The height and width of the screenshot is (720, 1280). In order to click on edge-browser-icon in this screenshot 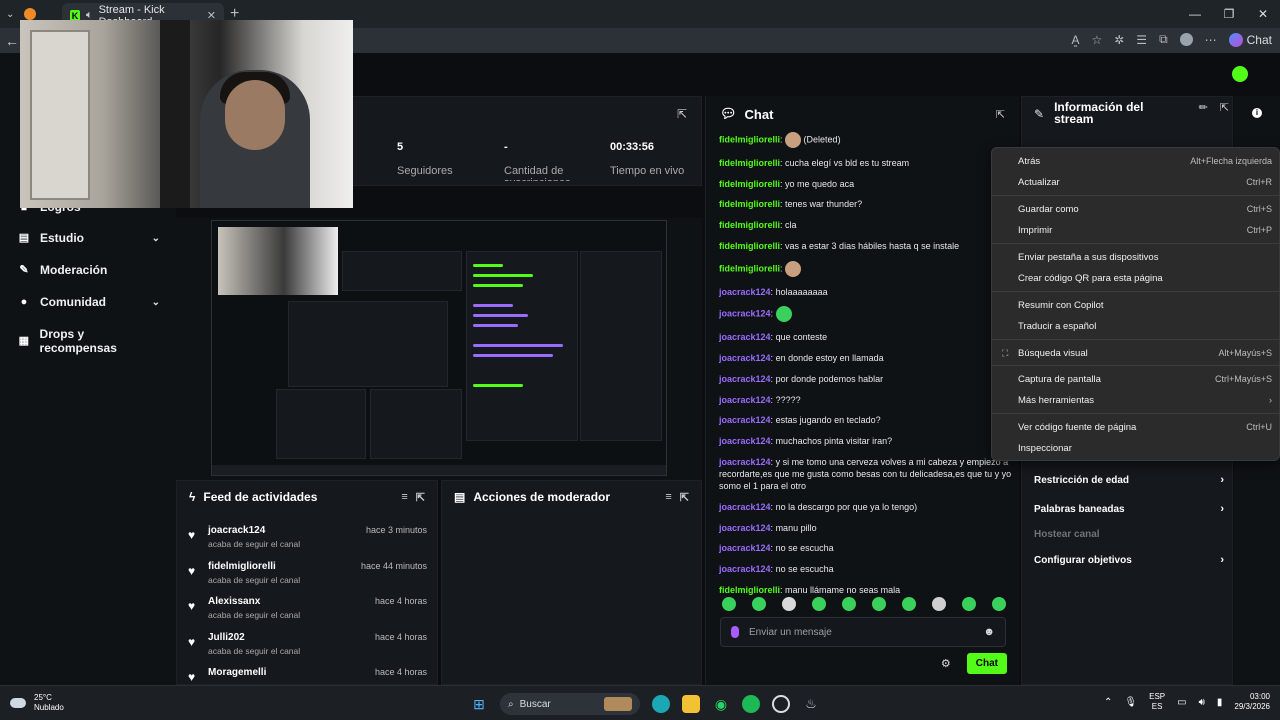, I will do `click(661, 704)`.